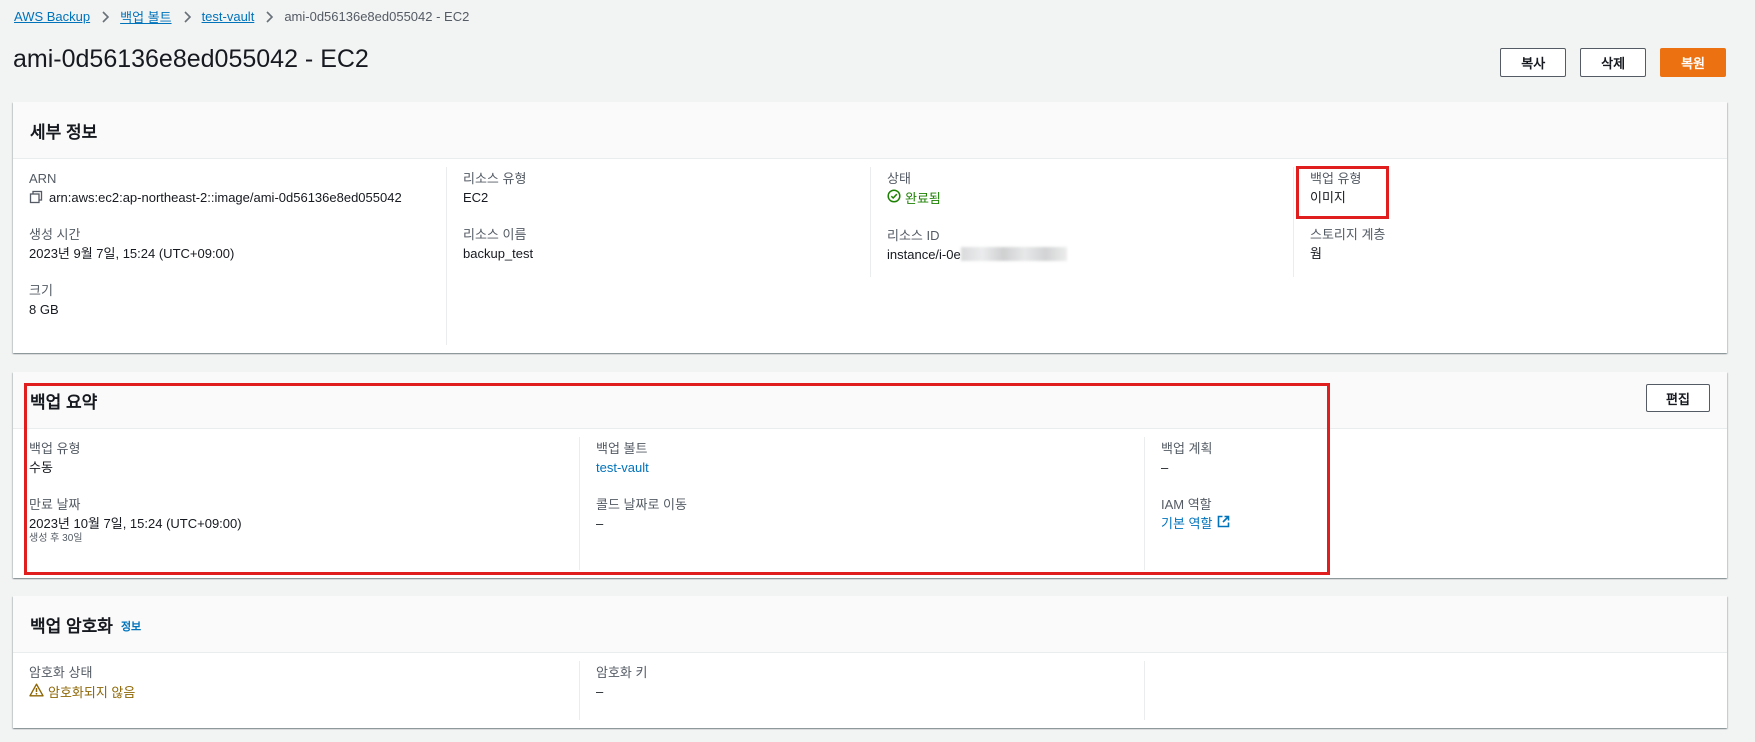 The width and height of the screenshot is (1755, 742). I want to click on encryption-col-1: 암호화 상태 암호화되지 않음, so click(296, 690).